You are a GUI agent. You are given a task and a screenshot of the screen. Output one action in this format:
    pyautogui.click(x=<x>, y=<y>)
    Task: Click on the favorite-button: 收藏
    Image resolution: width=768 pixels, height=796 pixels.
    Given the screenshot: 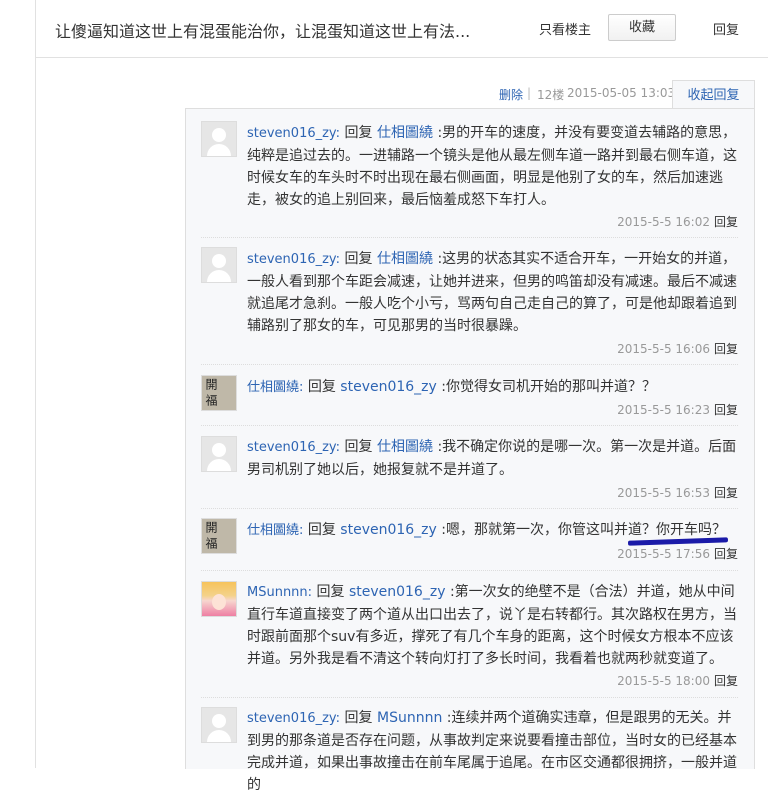 What is the action you would take?
    pyautogui.click(x=642, y=27)
    